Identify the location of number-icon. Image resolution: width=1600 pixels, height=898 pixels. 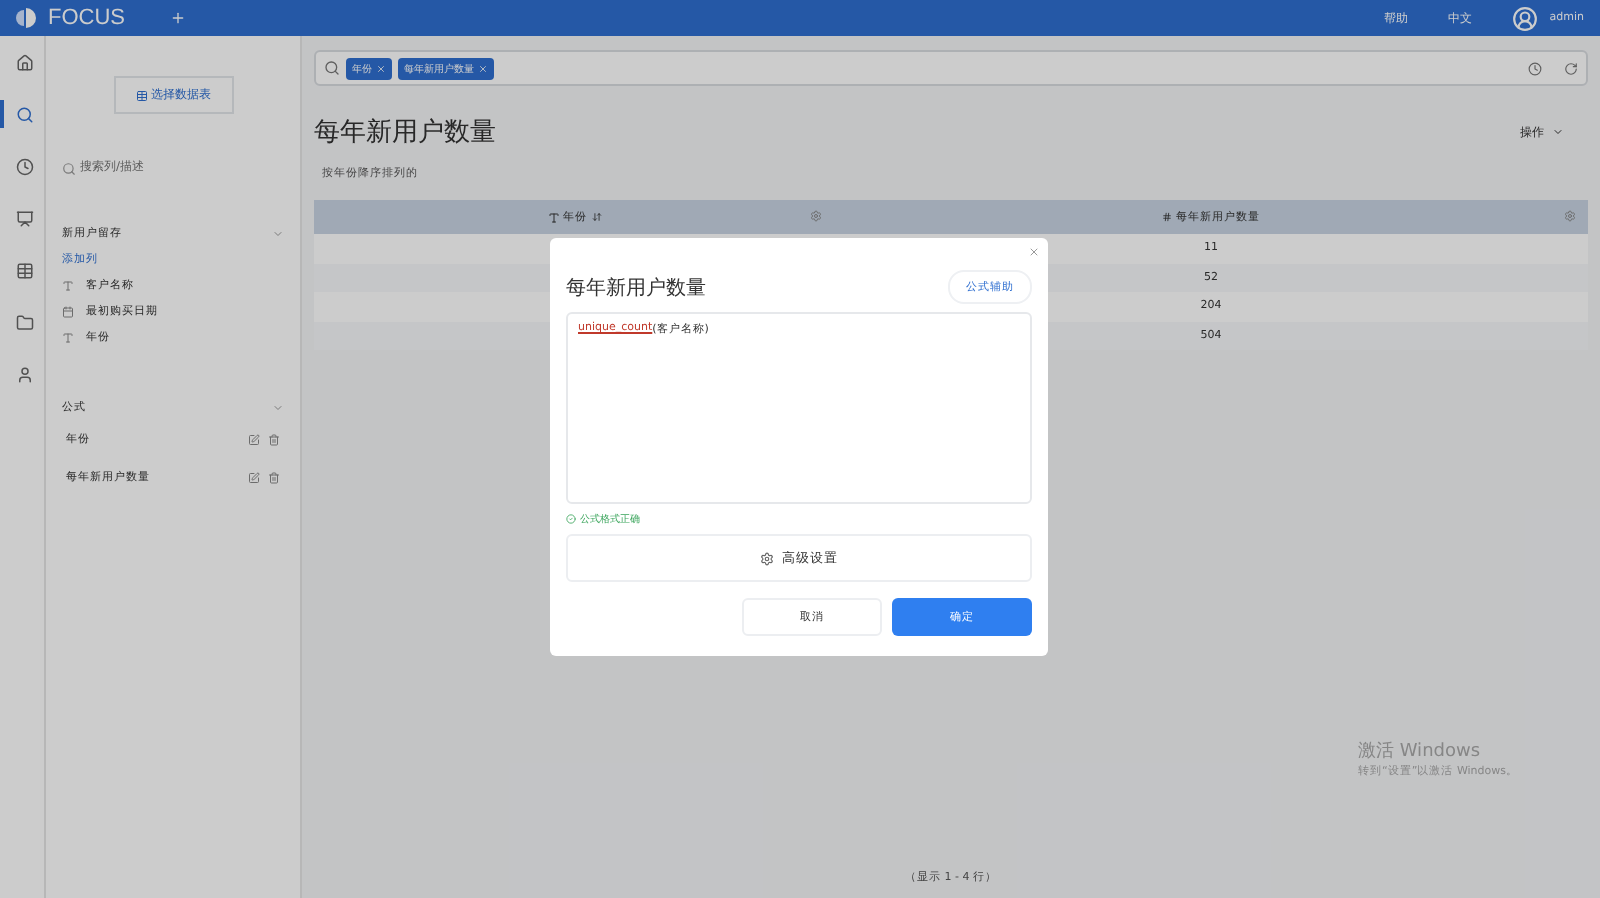
(1167, 217).